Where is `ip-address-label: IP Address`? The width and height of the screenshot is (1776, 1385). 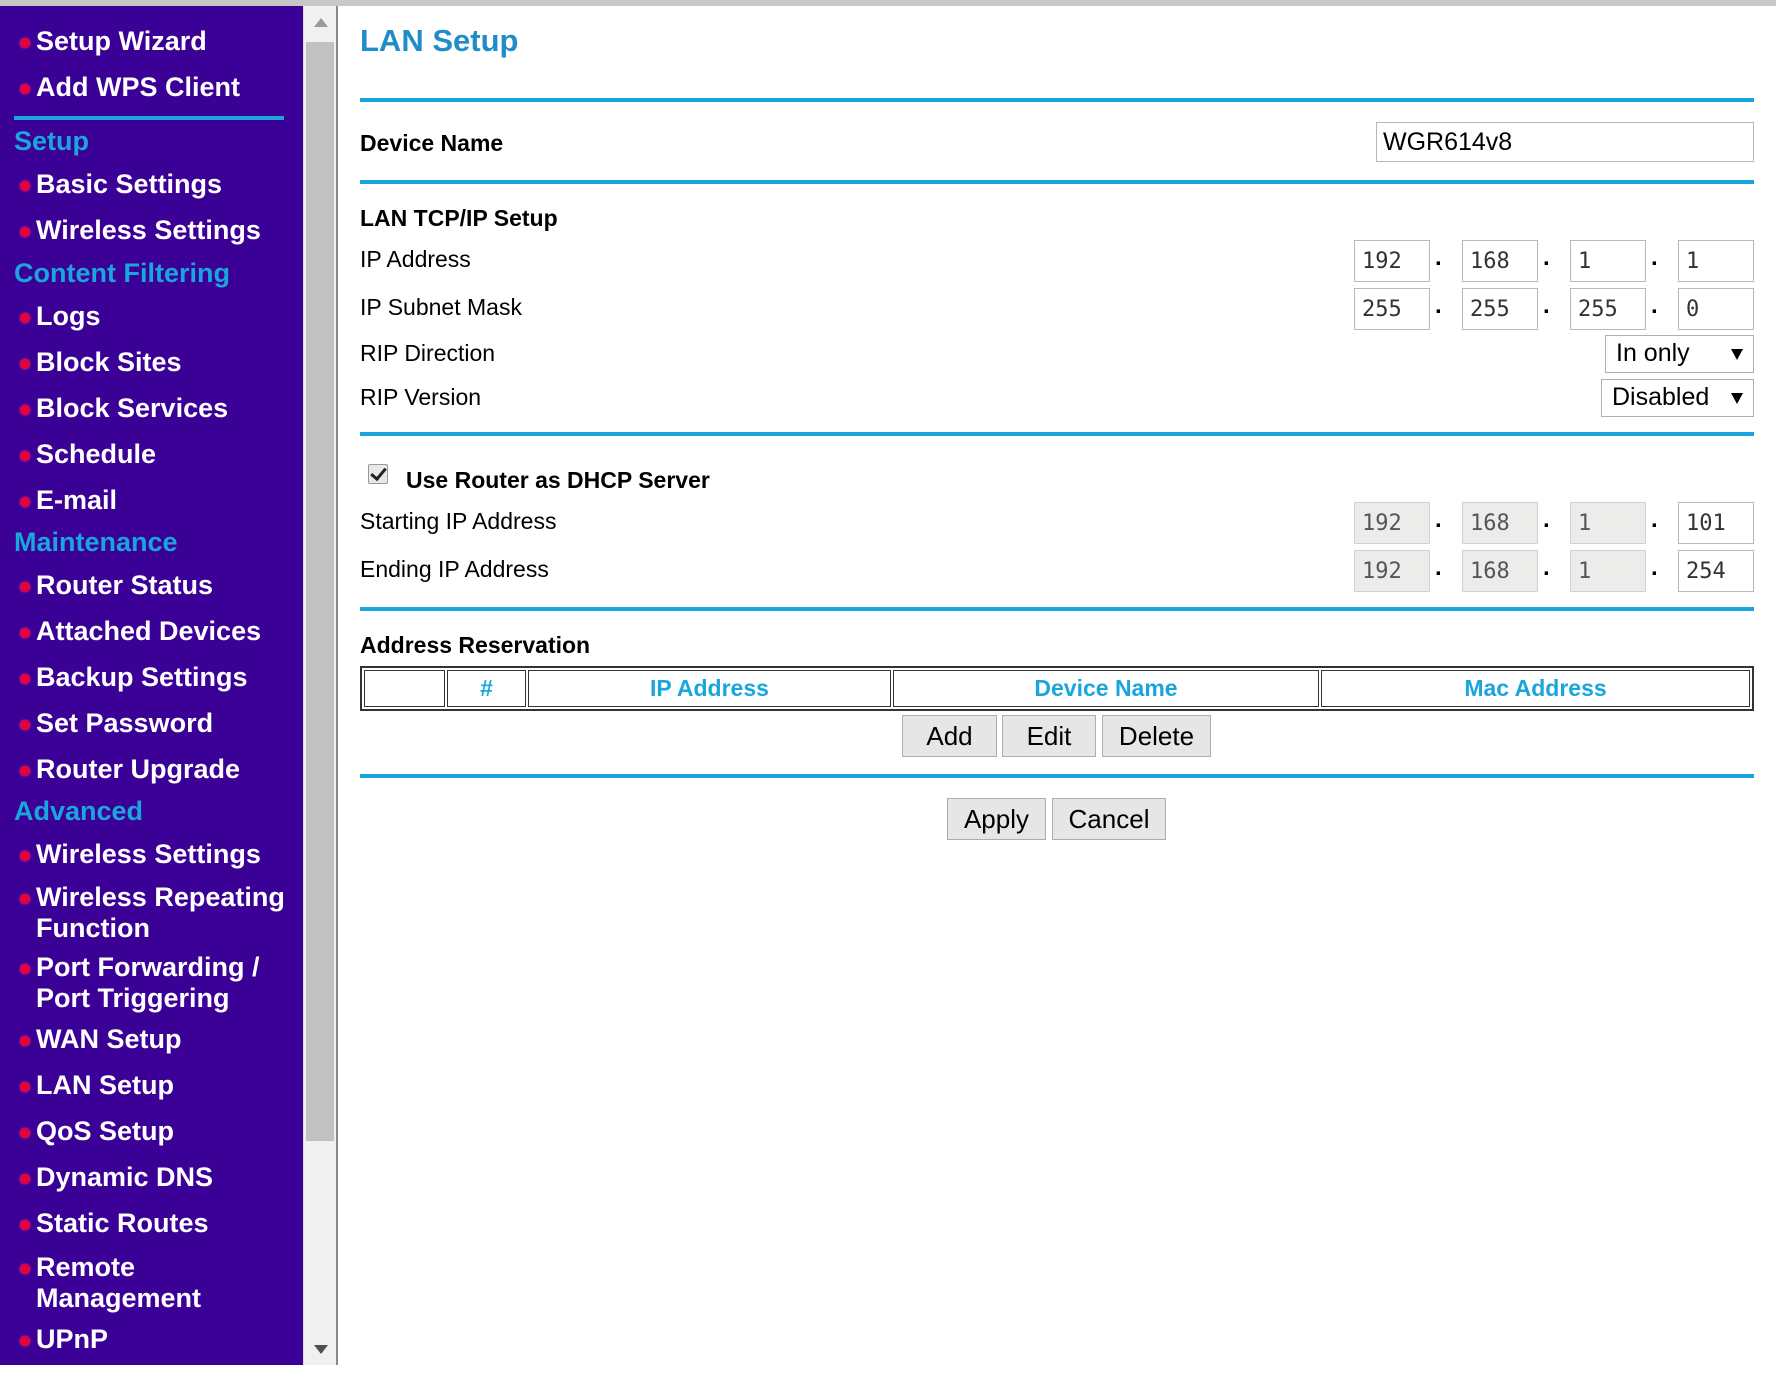 ip-address-label: IP Address is located at coordinates (415, 259).